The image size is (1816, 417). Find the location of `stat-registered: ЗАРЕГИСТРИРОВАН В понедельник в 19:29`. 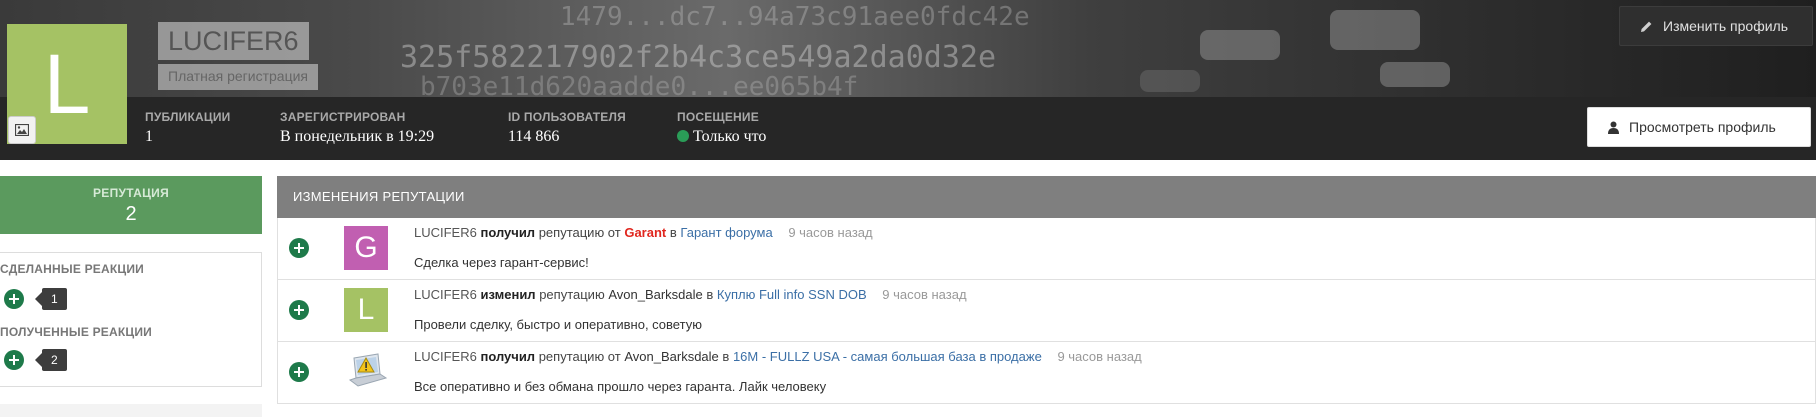

stat-registered: ЗАРЕГИСТРИРОВАН В понедельник в 19:29 is located at coordinates (357, 128).